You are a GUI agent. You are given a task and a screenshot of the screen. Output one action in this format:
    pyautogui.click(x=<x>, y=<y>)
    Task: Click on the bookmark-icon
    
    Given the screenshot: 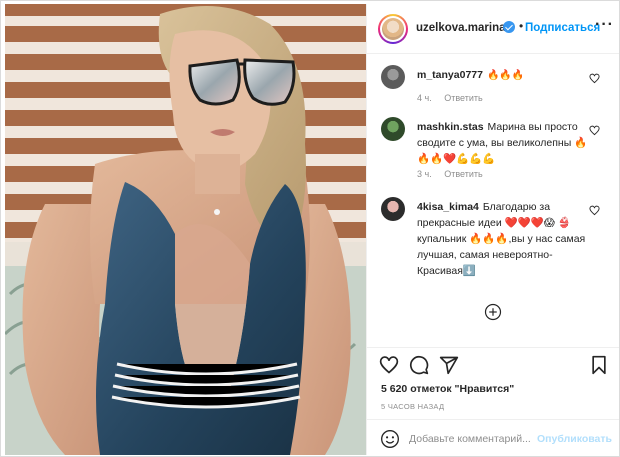 What is the action you would take?
    pyautogui.click(x=599, y=365)
    